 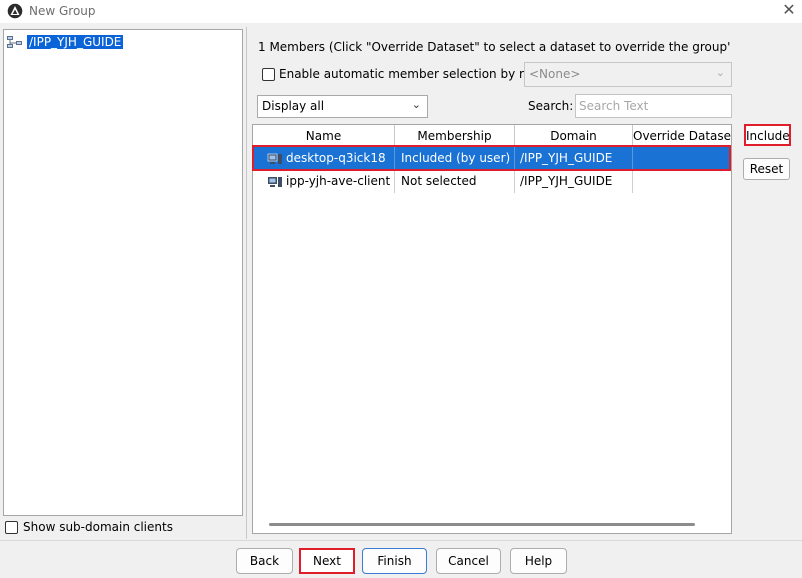 What do you see at coordinates (628, 74) in the screenshot?
I see `rule-select: <None> ⌄` at bounding box center [628, 74].